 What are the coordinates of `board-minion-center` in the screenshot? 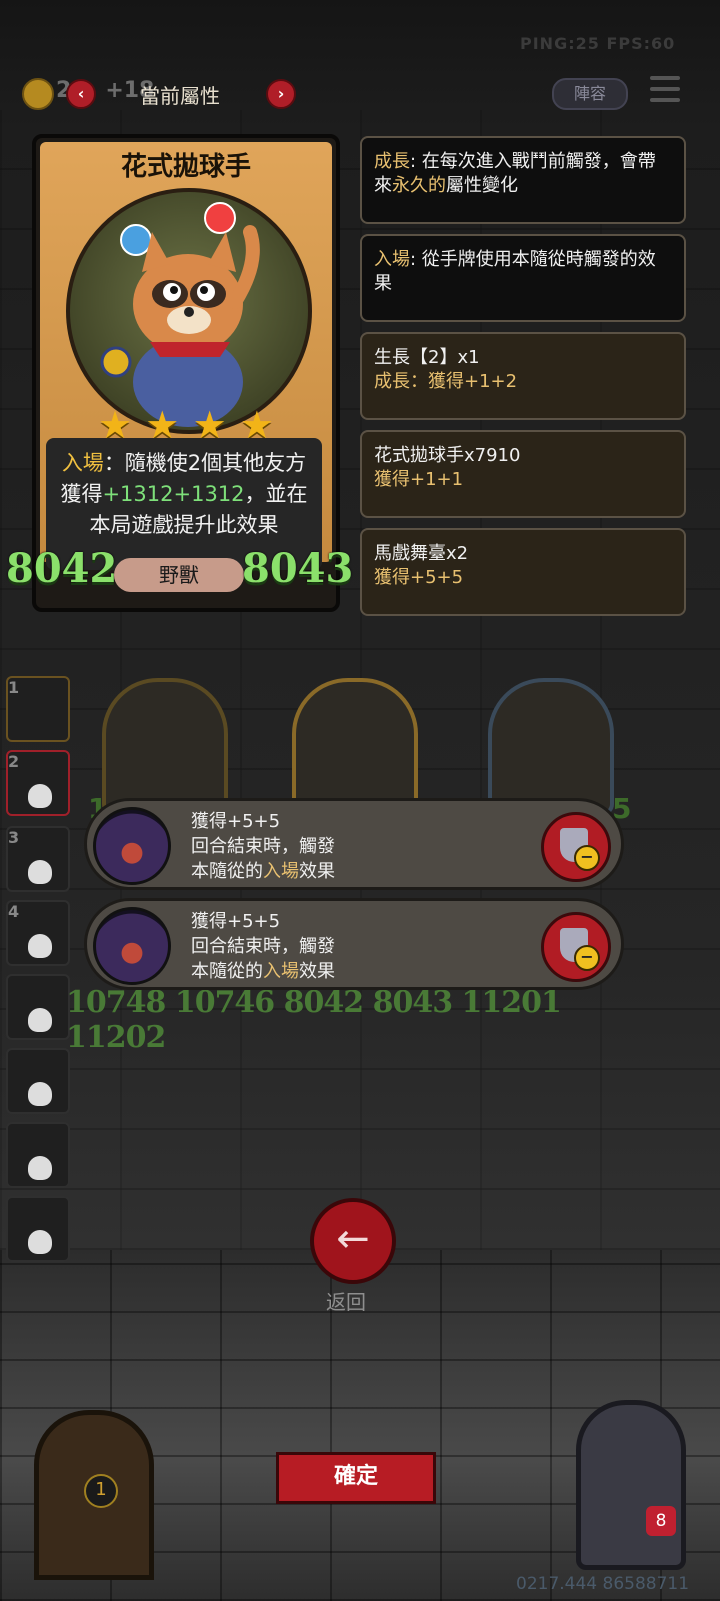 It's located at (355, 747).